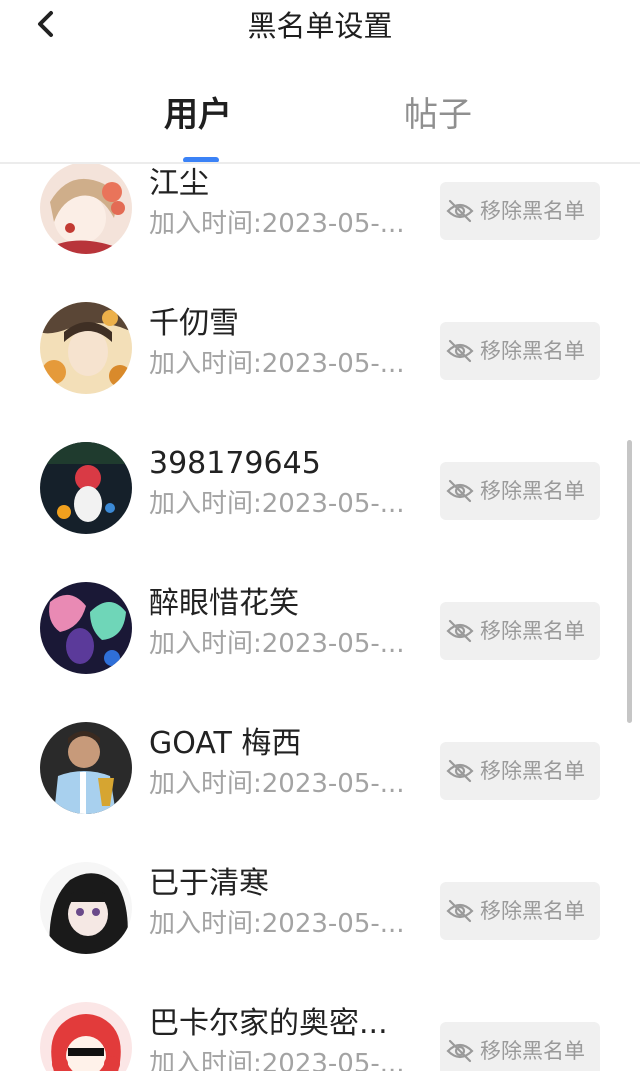 Image resolution: width=640 pixels, height=1071 pixels. Describe the element at coordinates (438, 115) in the screenshot. I see `tab-posts: 帖子` at that location.